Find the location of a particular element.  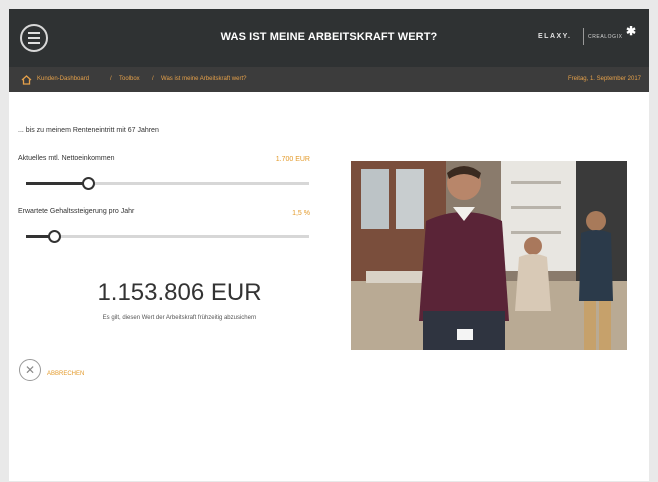

raise-slider is located at coordinates (167, 236).